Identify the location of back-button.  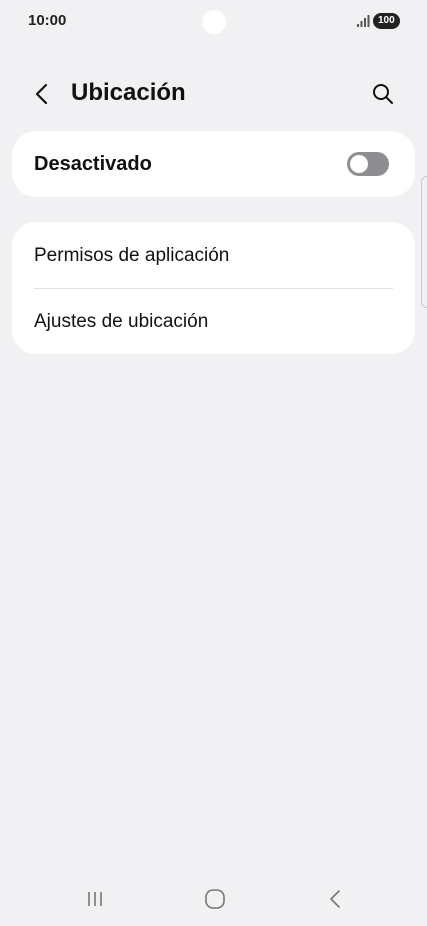
(42, 94).